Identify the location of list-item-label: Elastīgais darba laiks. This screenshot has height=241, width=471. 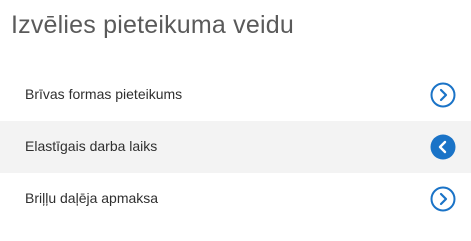
(91, 146).